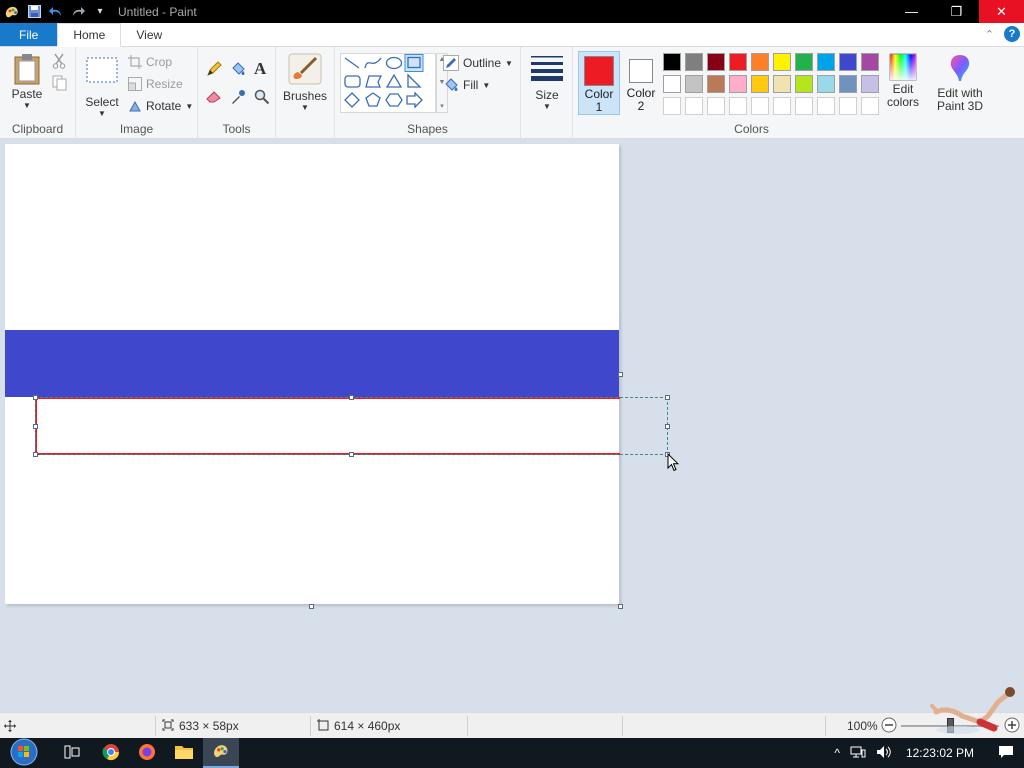 This screenshot has height=768, width=1024. I want to click on color1-button: Color 1, so click(599, 83).